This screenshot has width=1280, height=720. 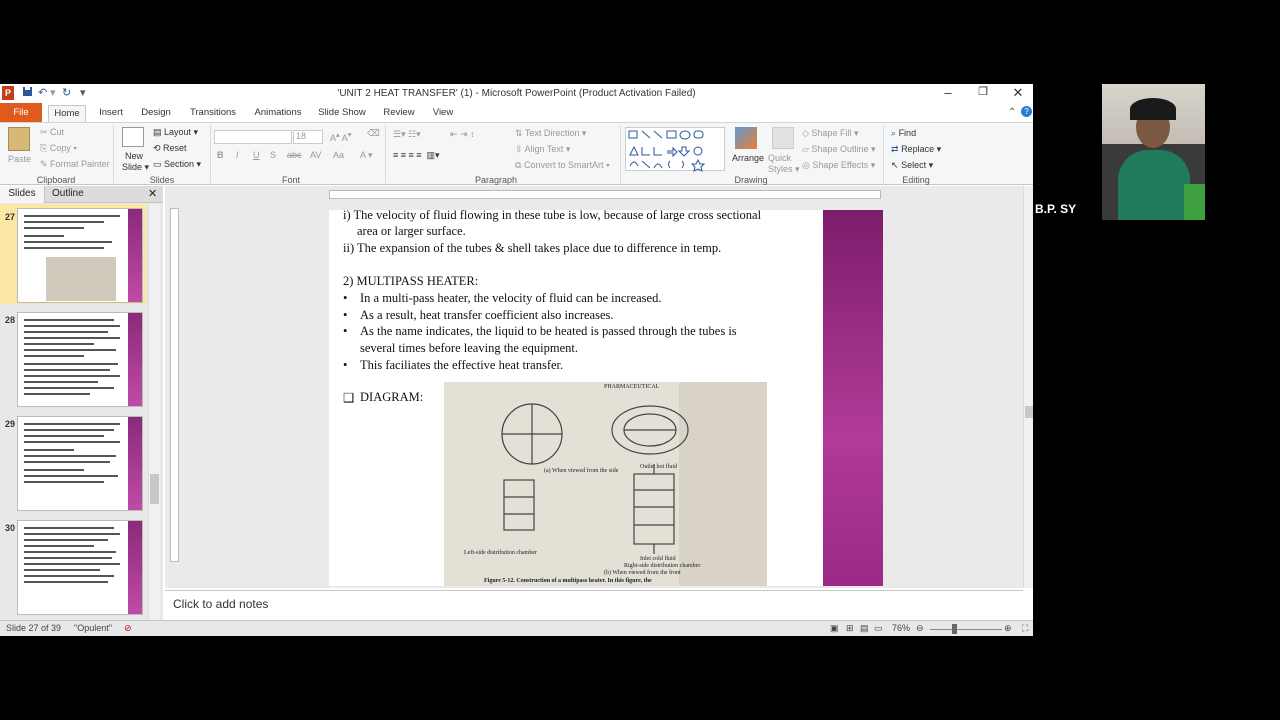 I want to click on shape-effects-button: ◎ Shape Effects ▾, so click(x=838, y=165).